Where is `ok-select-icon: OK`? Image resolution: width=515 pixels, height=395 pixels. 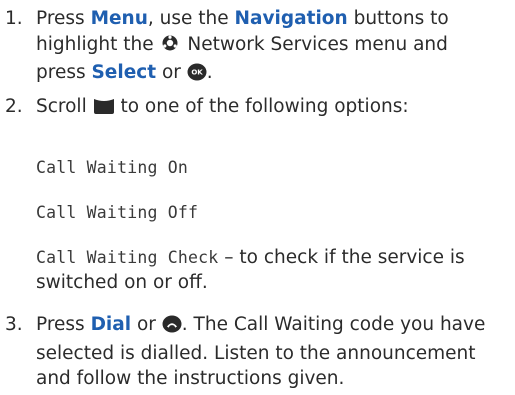
ok-select-icon: OK is located at coordinates (197, 76).